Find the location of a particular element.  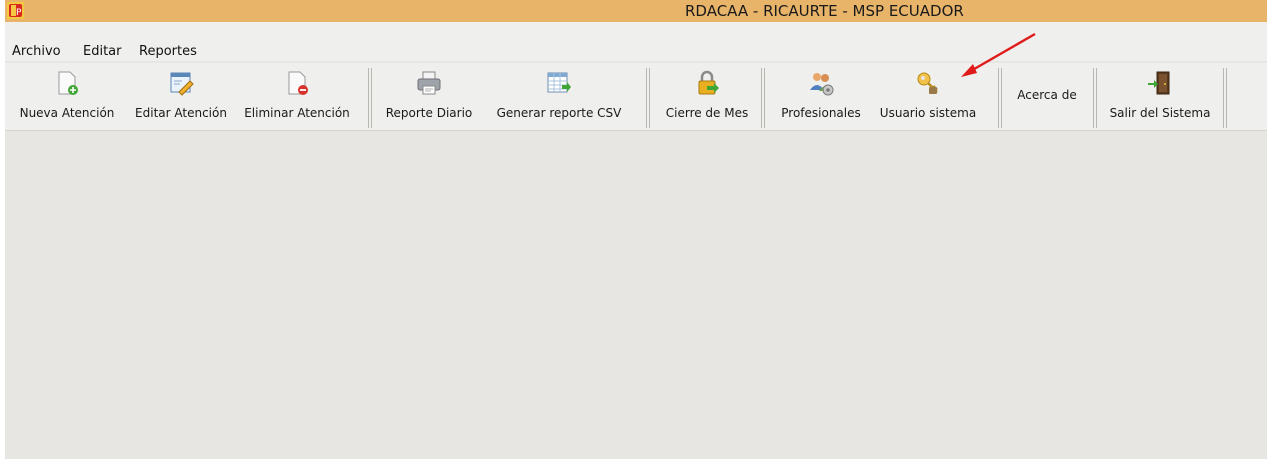

eliminar-atencion-label: Eliminar Atención is located at coordinates (297, 113).